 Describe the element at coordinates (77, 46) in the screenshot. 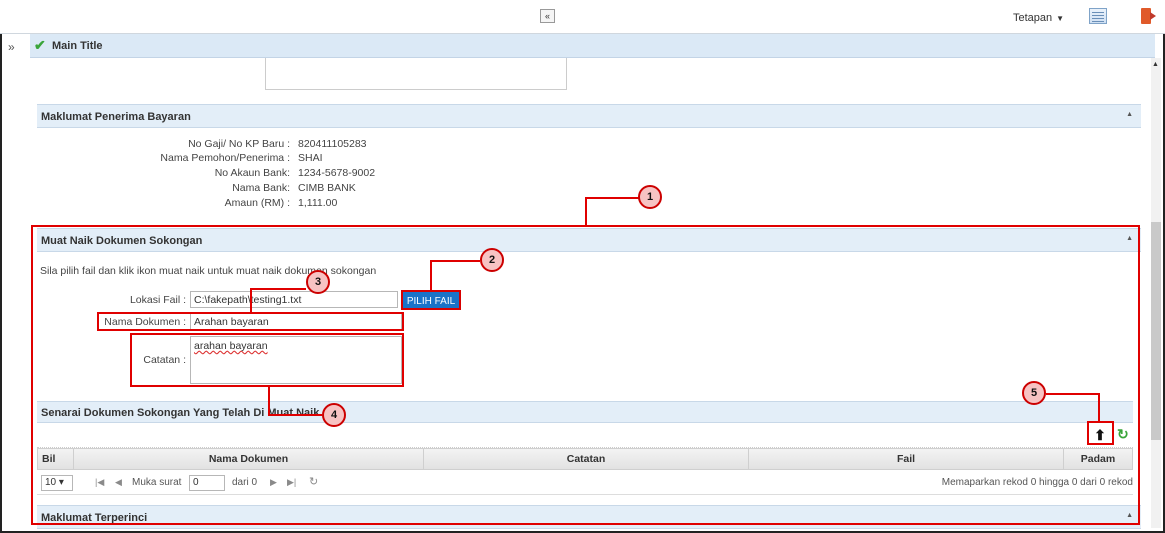

I see `main-title: Main Title` at that location.